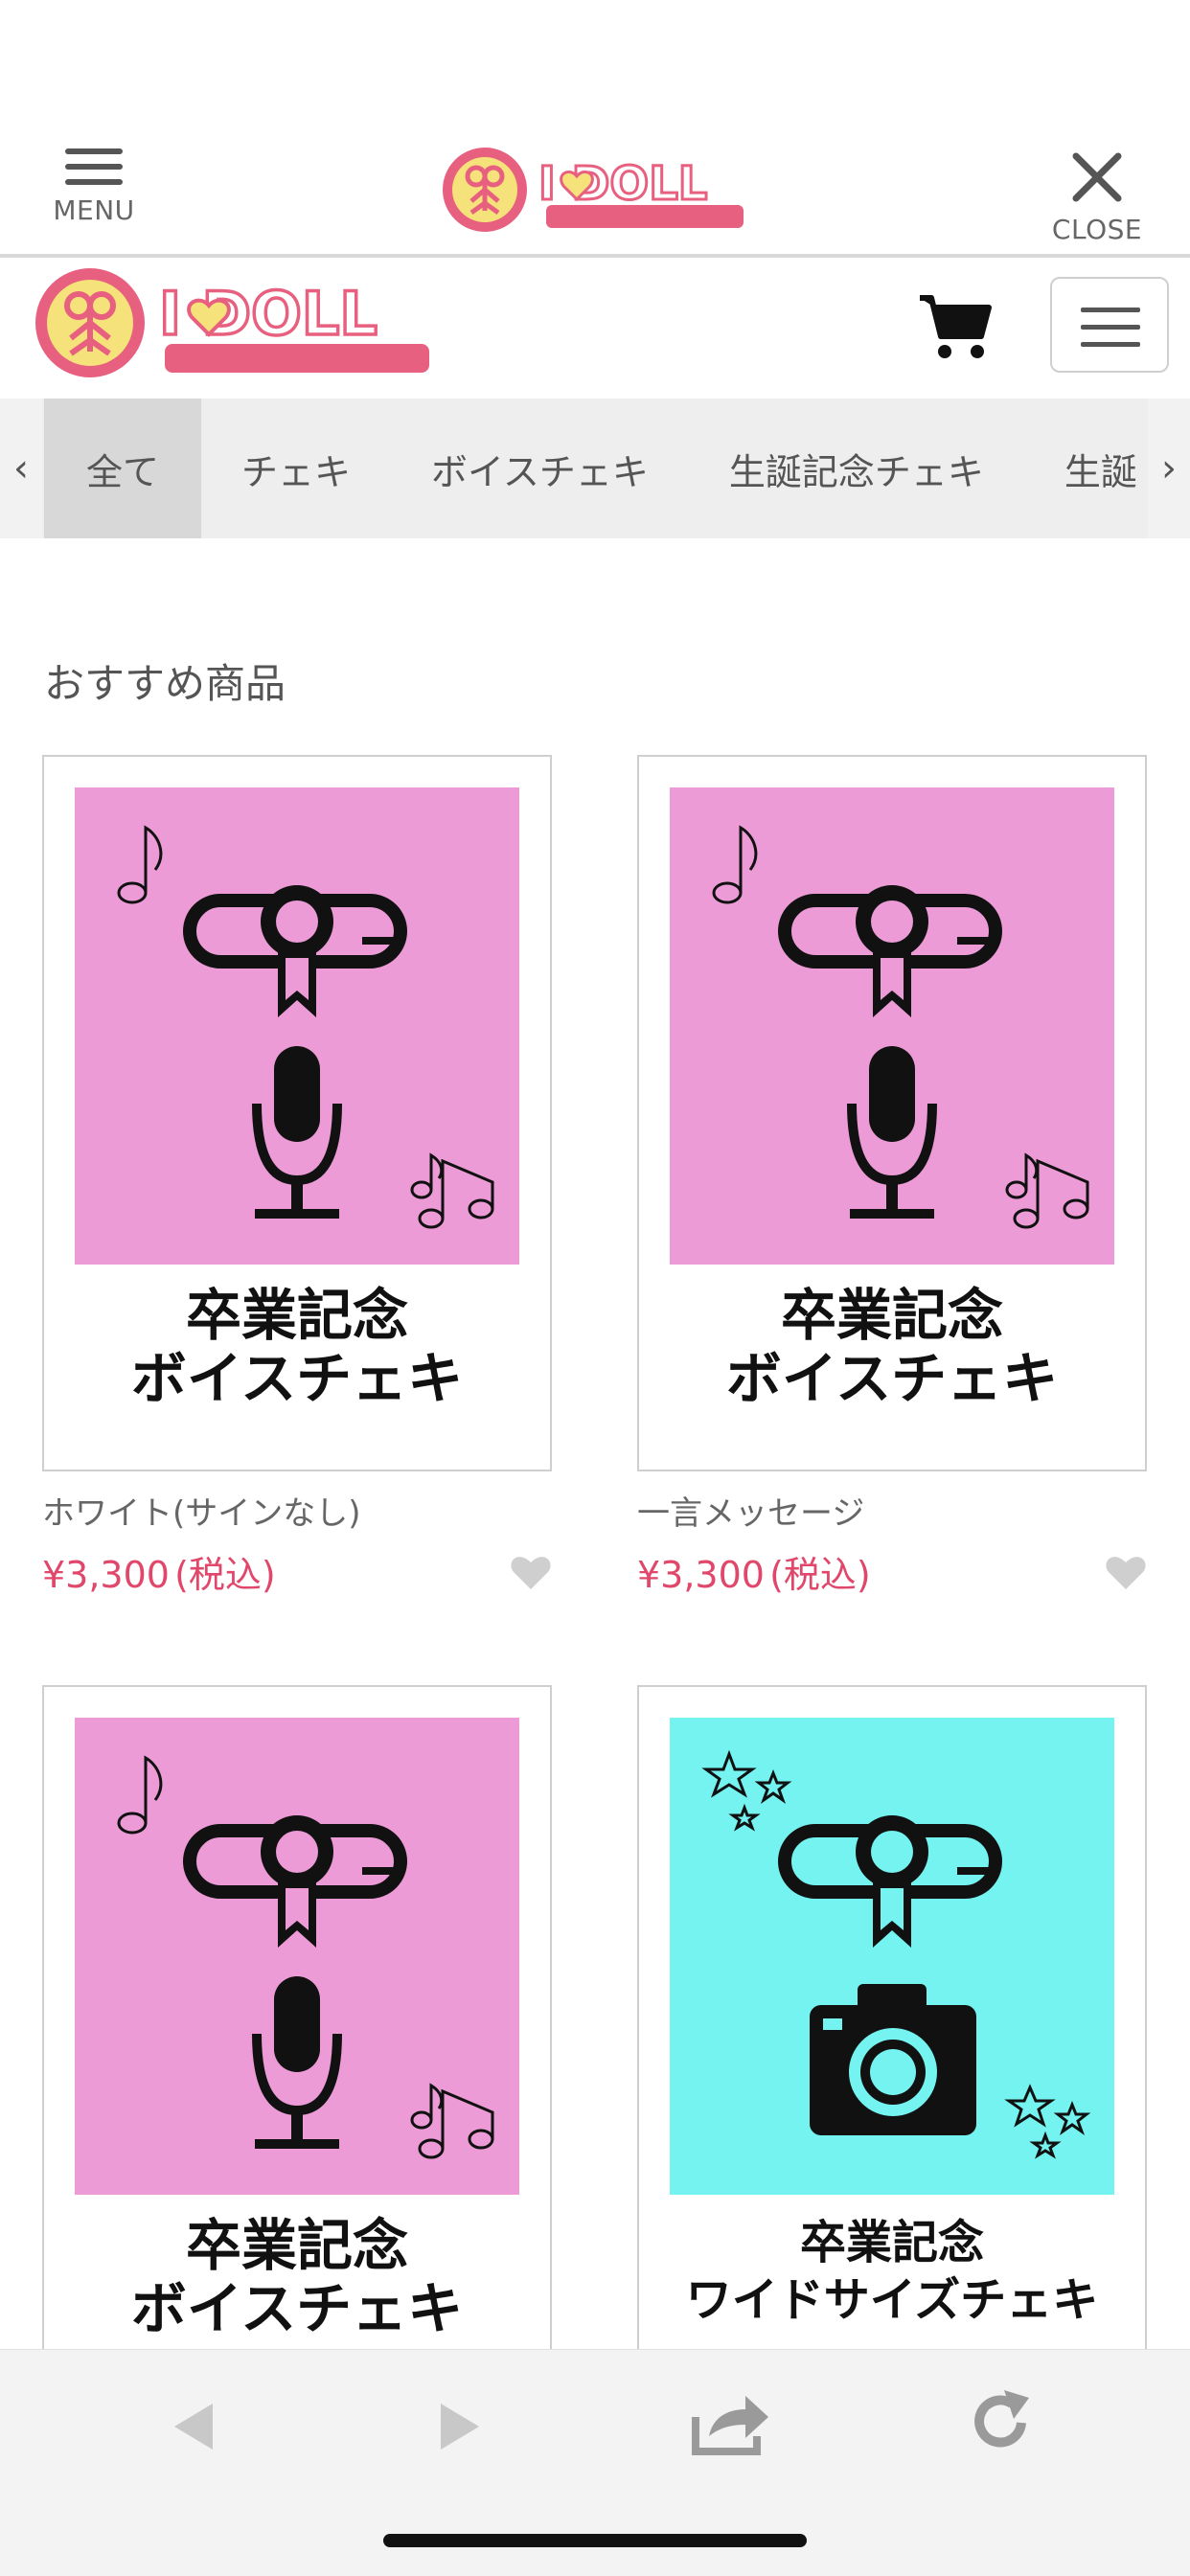 This screenshot has height=2576, width=1190. What do you see at coordinates (94, 187) in the screenshot?
I see `menu-button: MENU` at bounding box center [94, 187].